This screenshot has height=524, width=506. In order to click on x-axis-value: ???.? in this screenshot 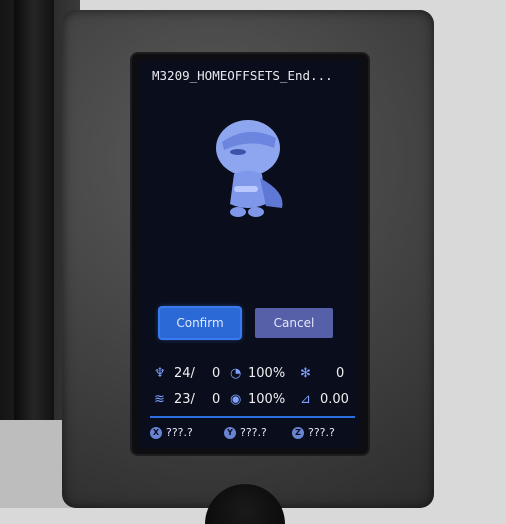, I will do `click(179, 432)`.